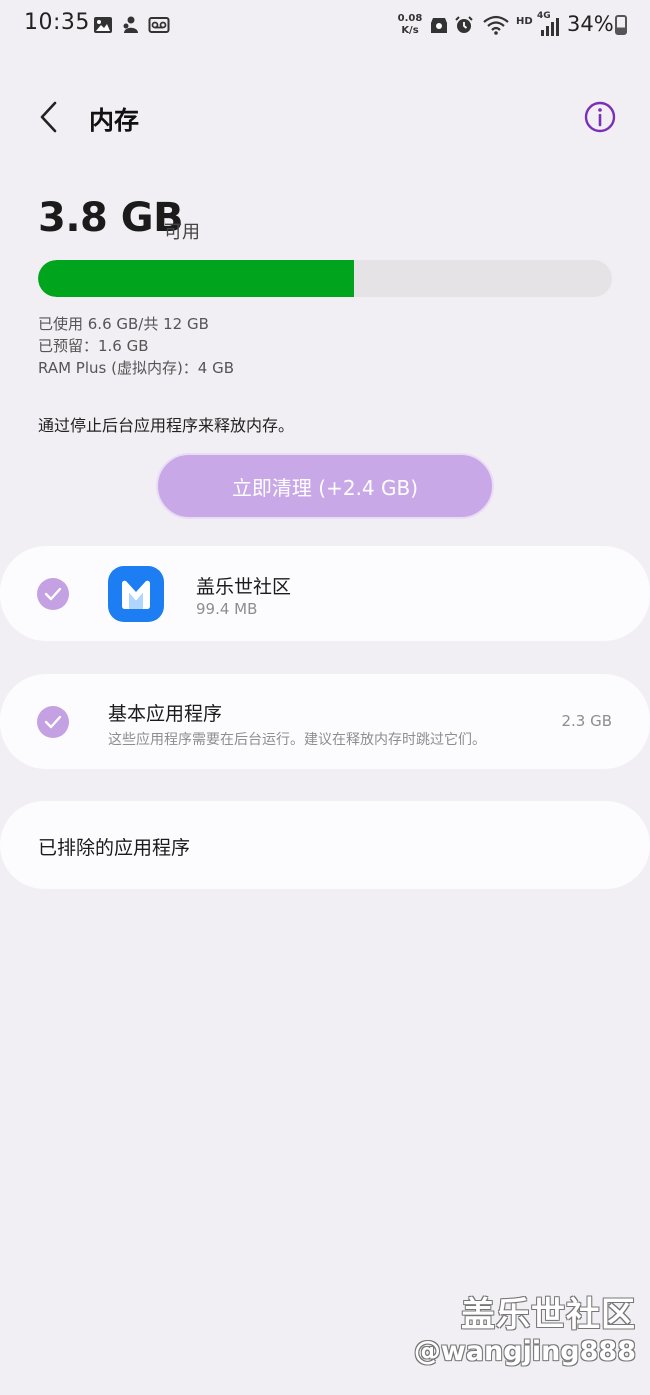 This screenshot has height=1395, width=650. I want to click on notification-app-icon, so click(130, 24).